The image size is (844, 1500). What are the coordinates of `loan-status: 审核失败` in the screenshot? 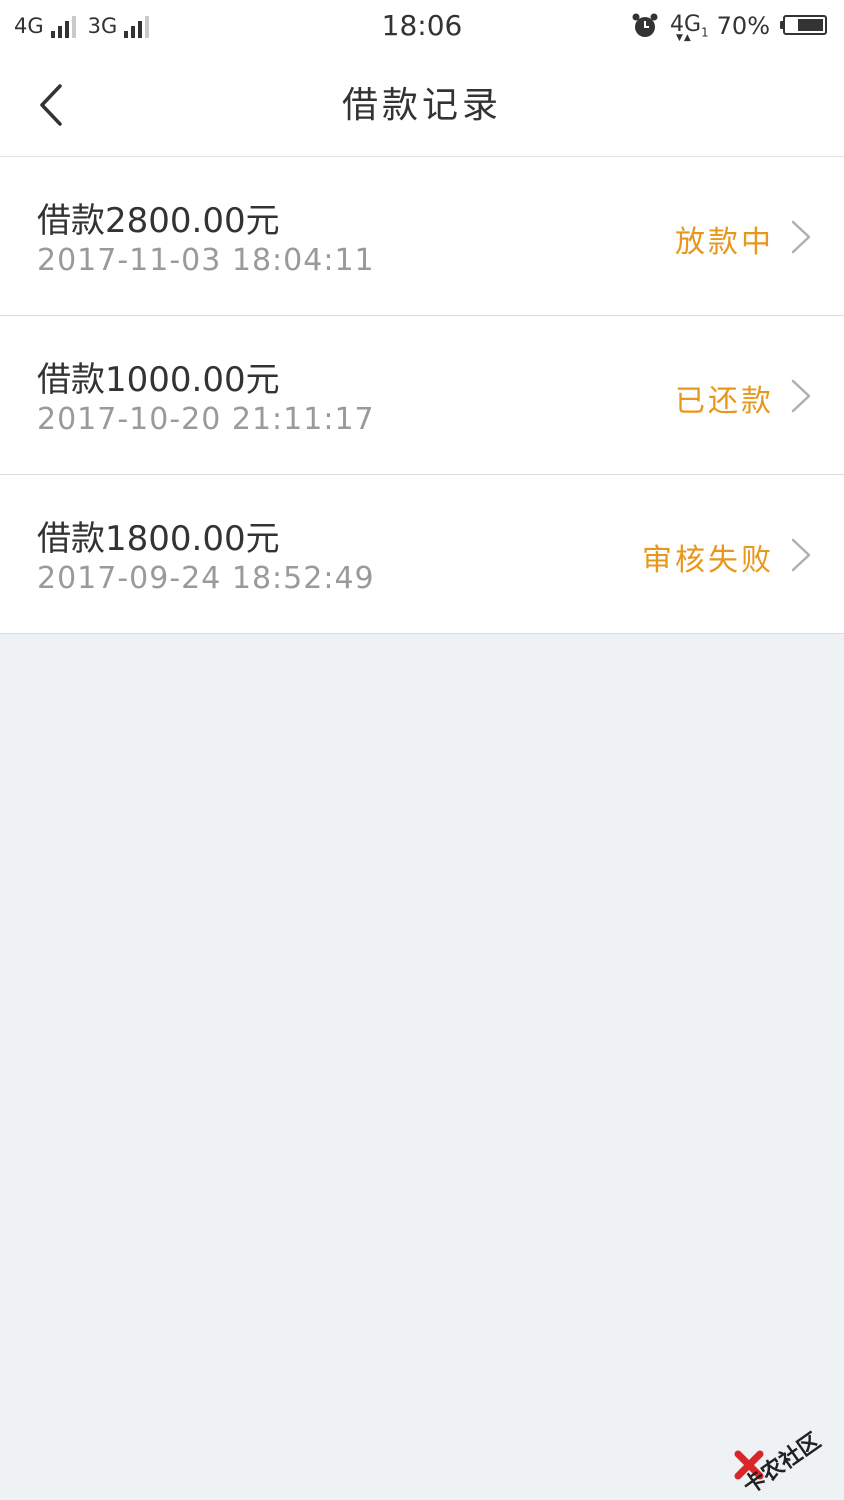 It's located at (708, 560).